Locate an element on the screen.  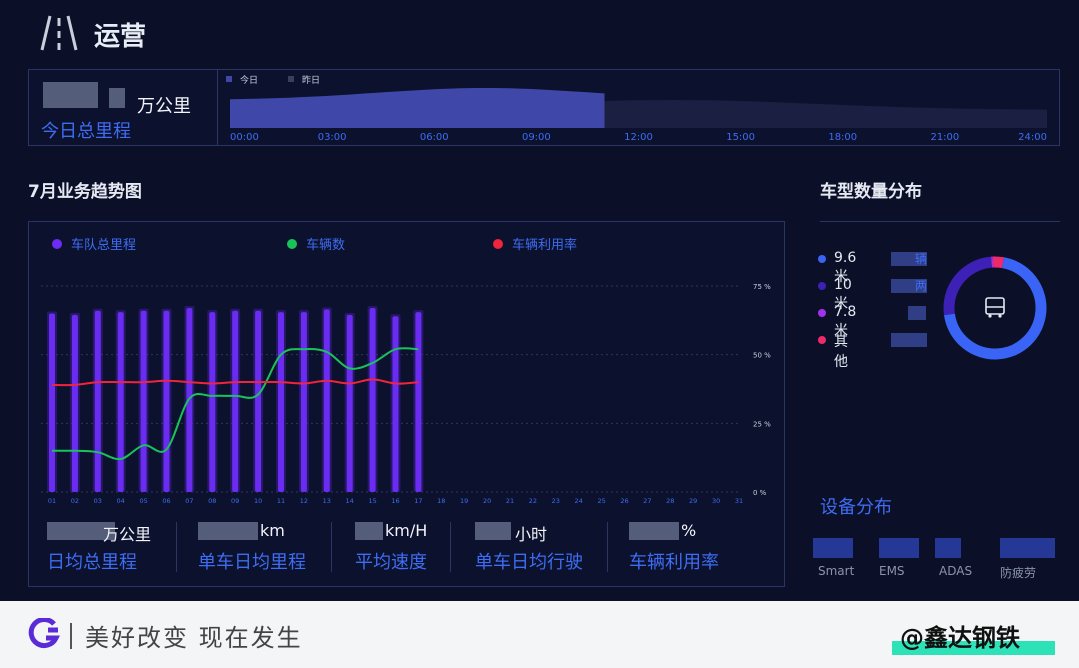
x-tick-label: 12:00 is located at coordinates (638, 137).